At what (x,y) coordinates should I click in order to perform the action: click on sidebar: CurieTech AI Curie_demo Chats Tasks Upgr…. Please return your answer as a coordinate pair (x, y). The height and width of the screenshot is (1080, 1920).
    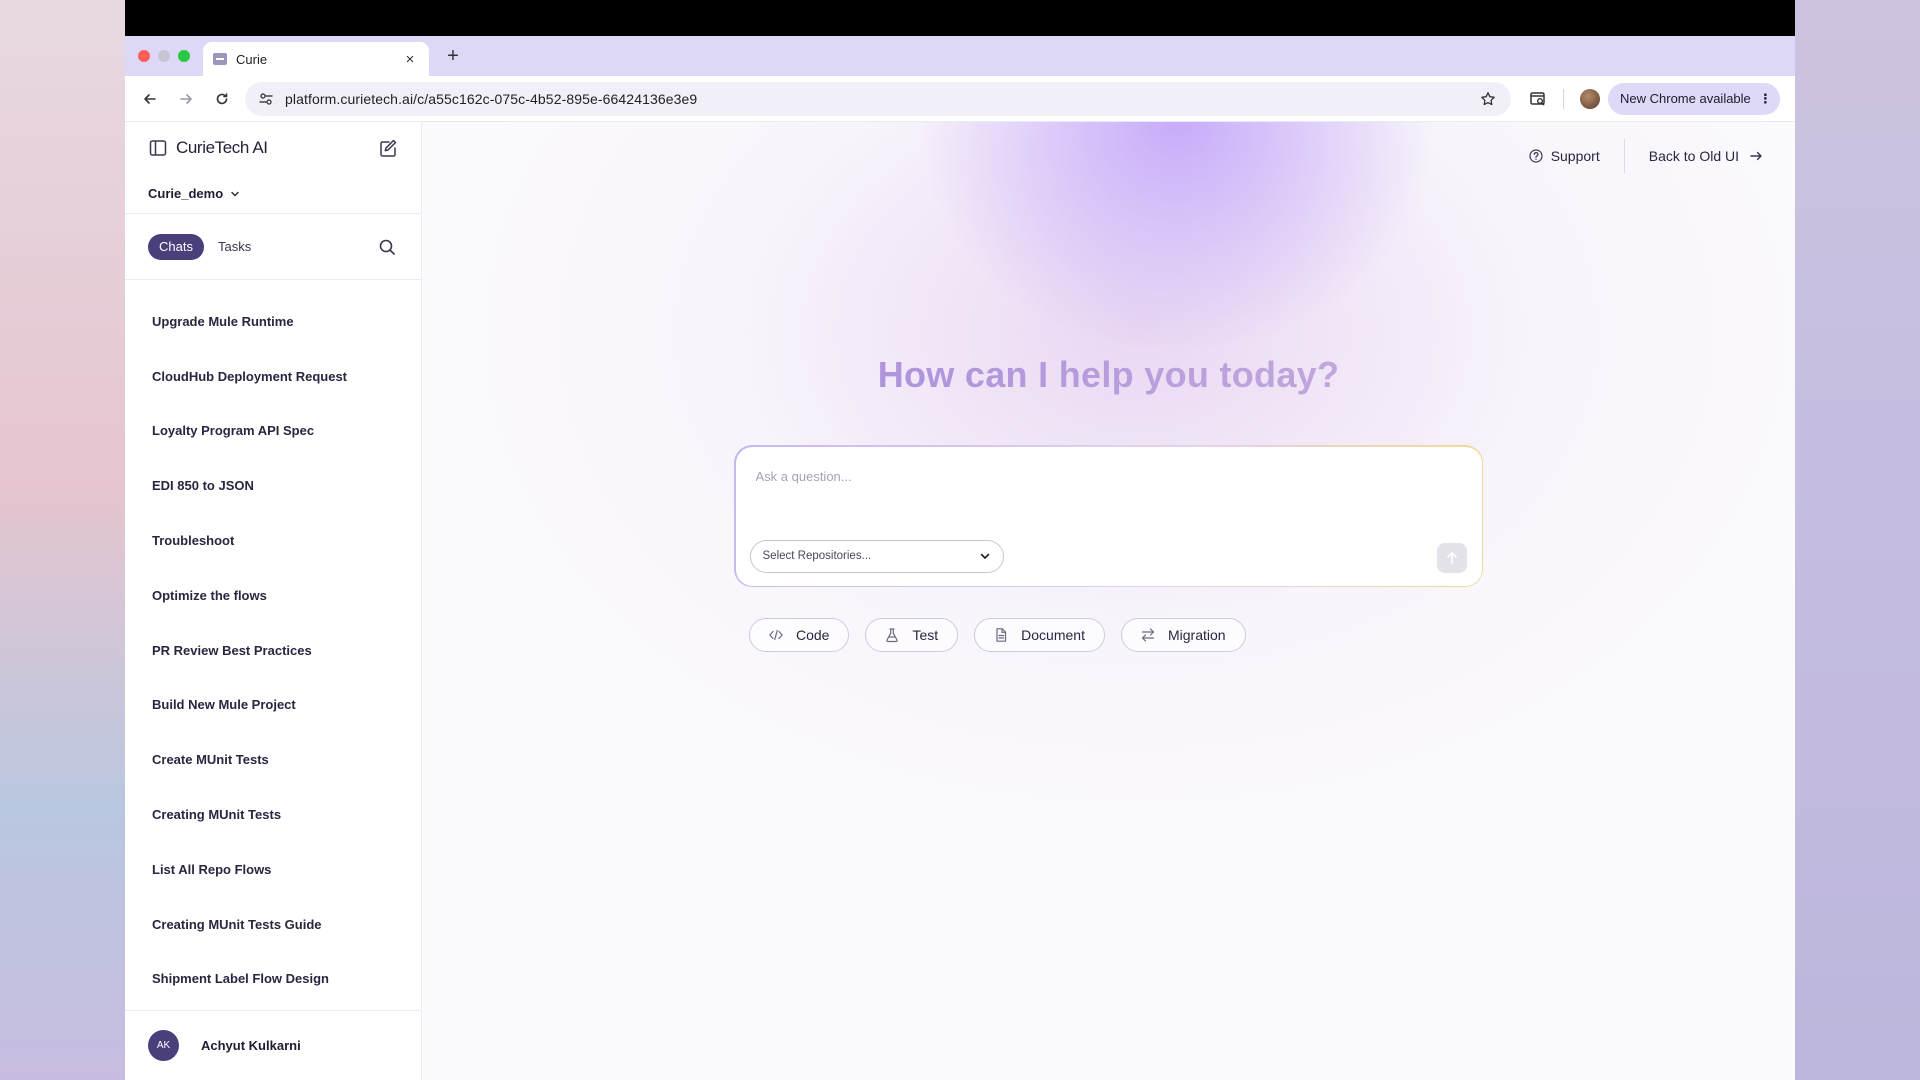
    Looking at the image, I should click on (273, 601).